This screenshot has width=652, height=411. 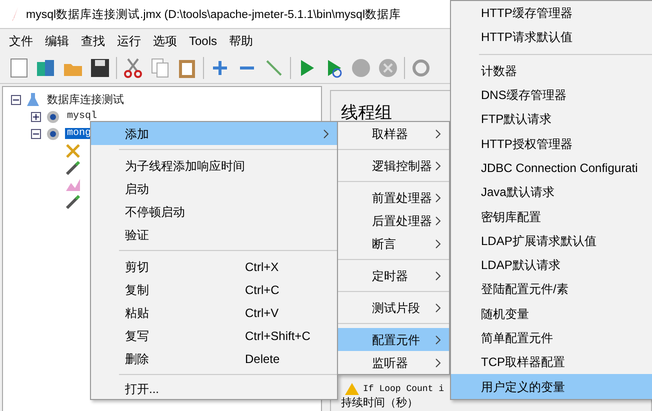 I want to click on menu-item: 为子线程添加响应时间, so click(x=214, y=165).